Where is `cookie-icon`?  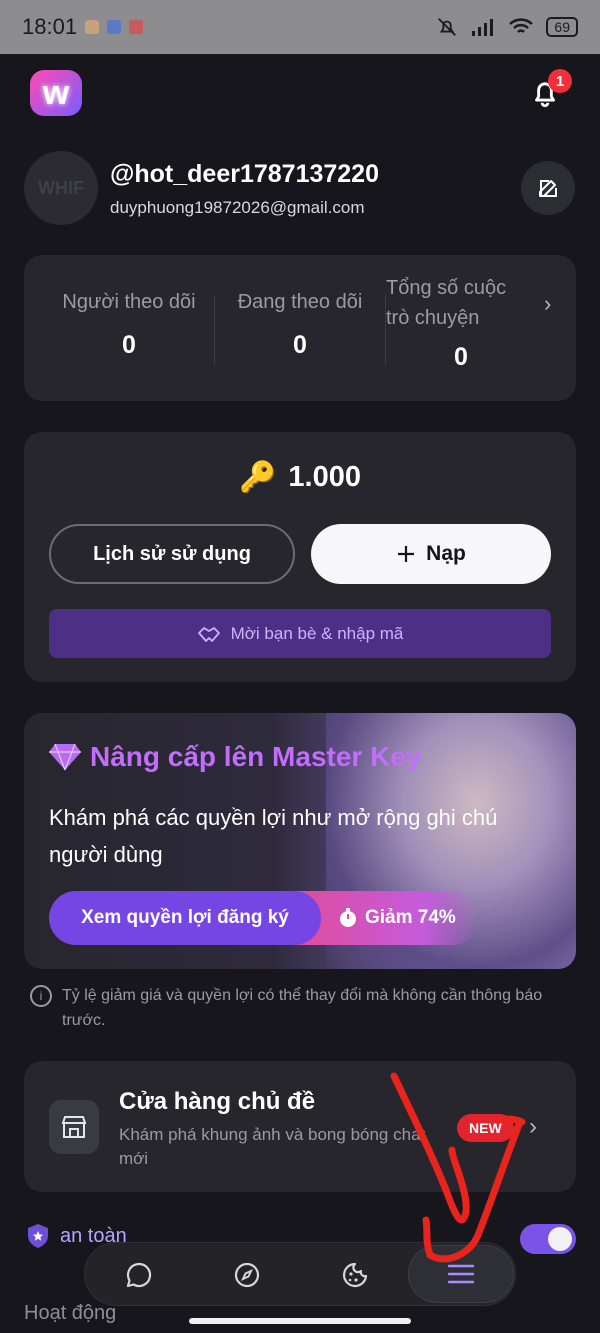 cookie-icon is located at coordinates (355, 1275).